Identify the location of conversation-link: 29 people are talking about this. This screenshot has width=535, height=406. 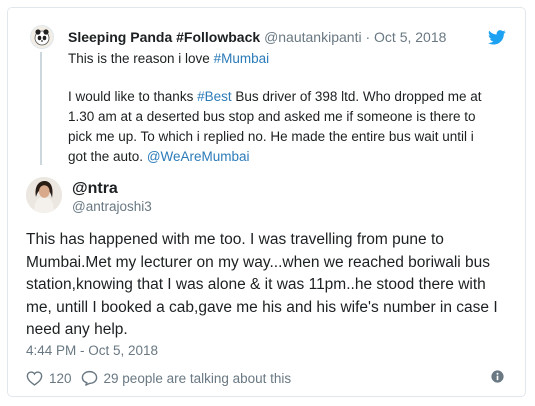
(186, 378).